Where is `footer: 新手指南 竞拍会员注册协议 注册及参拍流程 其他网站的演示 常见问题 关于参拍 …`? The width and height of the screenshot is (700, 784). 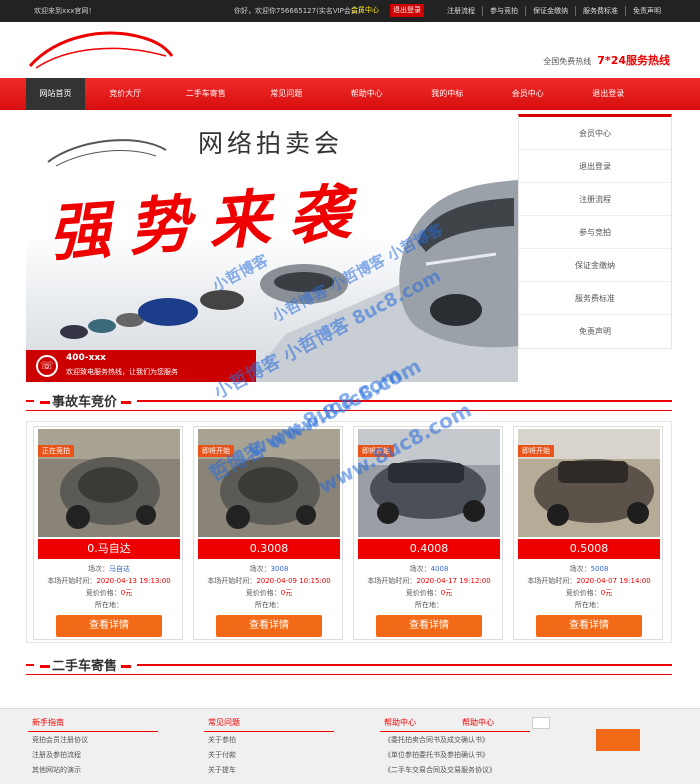 footer: 新手指南 竞拍会员注册协议 注册及参拍流程 其他网站的演示 常见问题 关于参拍 … is located at coordinates (350, 746).